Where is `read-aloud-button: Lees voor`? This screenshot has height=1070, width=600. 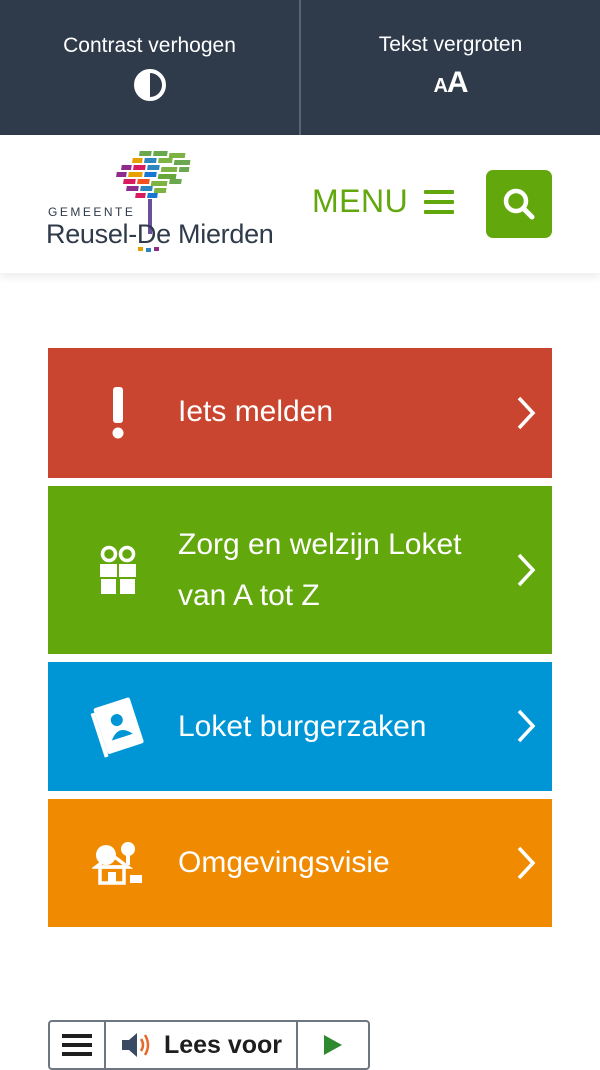
read-aloud-button: Lees voor is located at coordinates (202, 1045).